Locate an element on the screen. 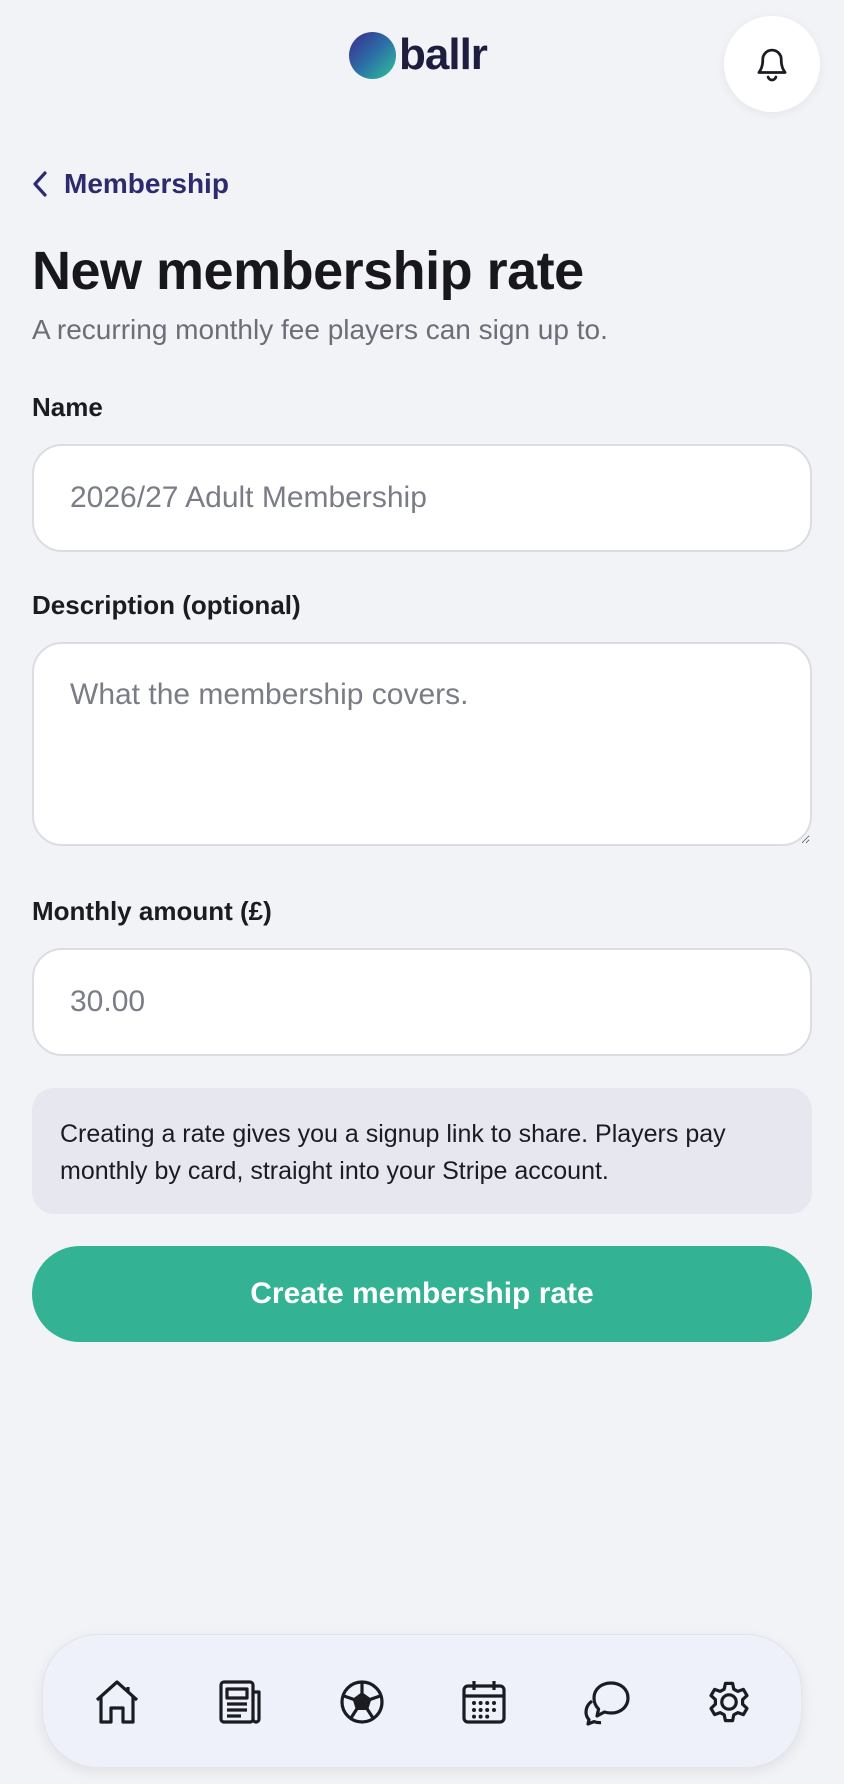  football-icon is located at coordinates (362, 1702).